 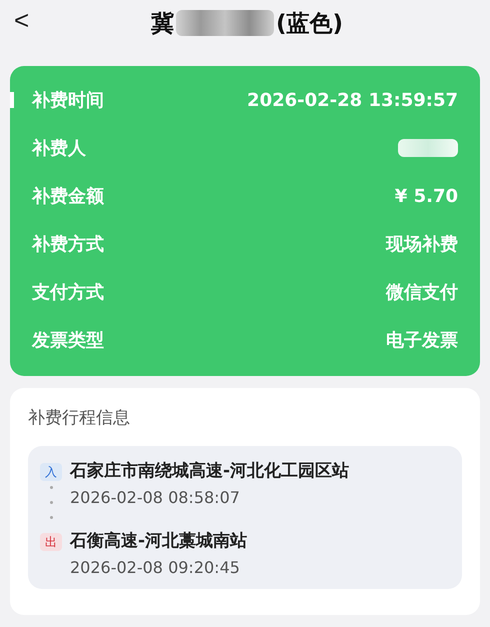 I want to click on detail-label: 支付方式, so click(x=68, y=292).